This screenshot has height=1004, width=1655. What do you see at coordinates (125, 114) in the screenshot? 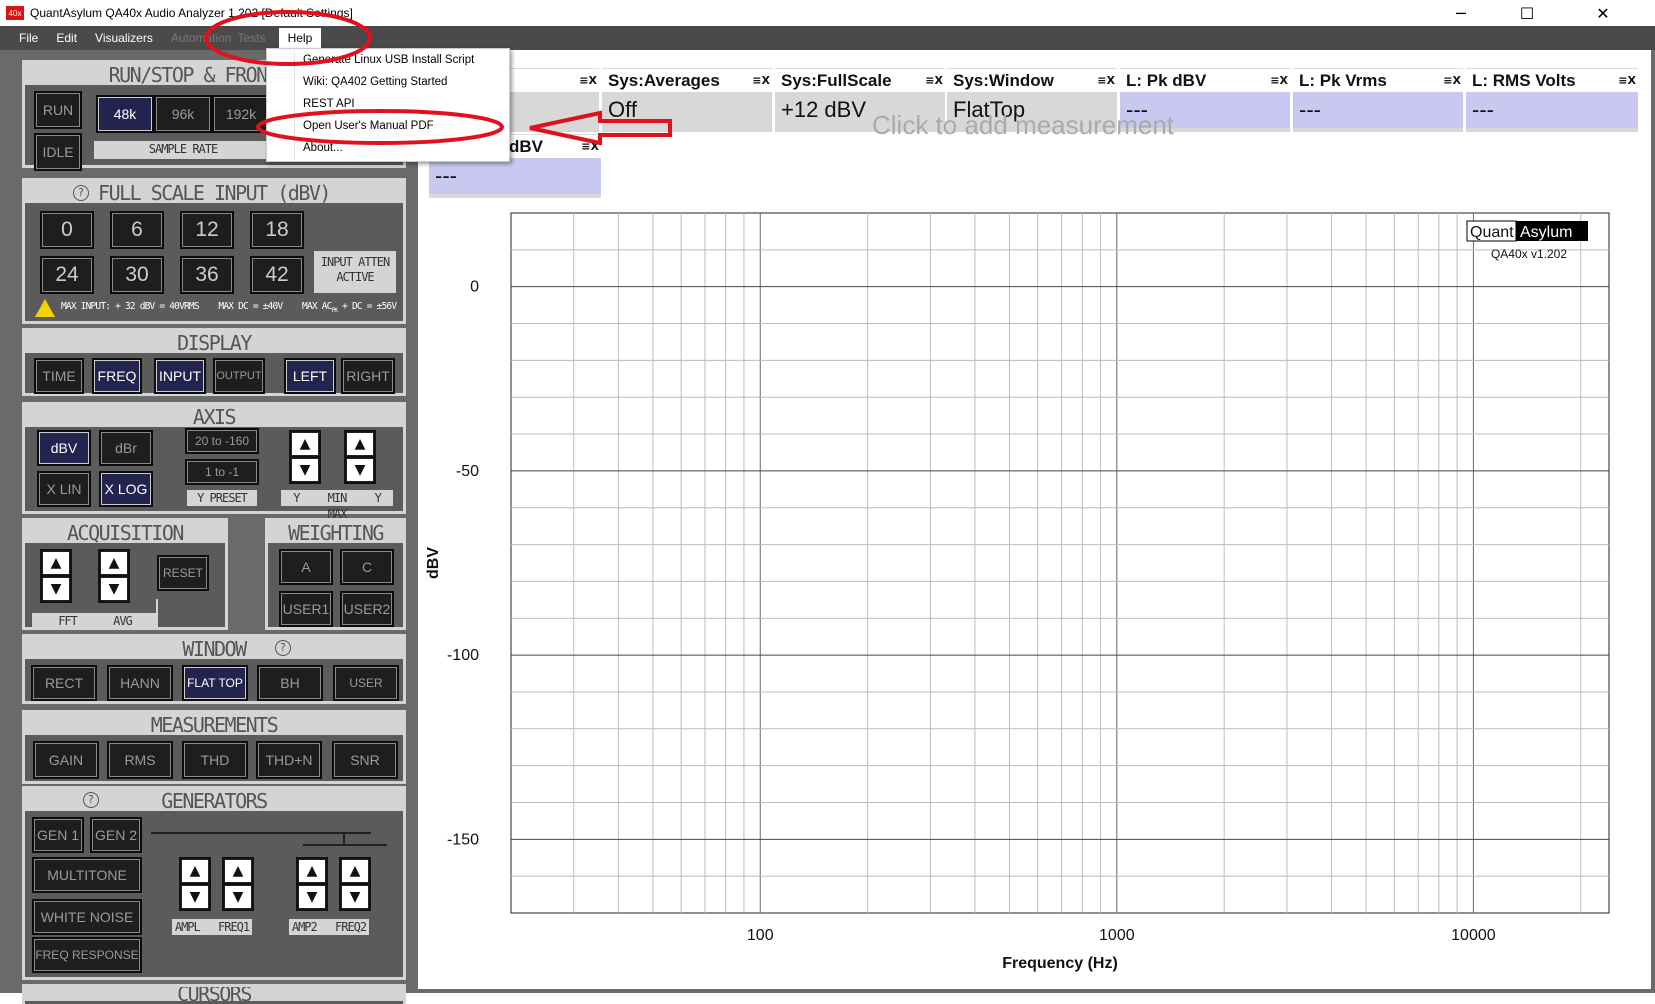
I see `rate-48k-button: 48k` at bounding box center [125, 114].